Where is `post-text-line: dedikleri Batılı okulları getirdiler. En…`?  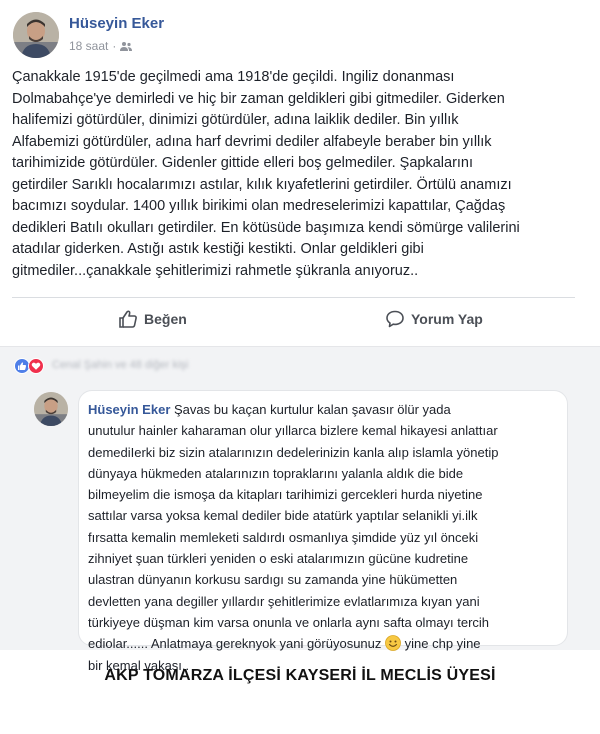
post-text-line: dedikleri Batılı okulları getirdiler. En… is located at coordinates (266, 227).